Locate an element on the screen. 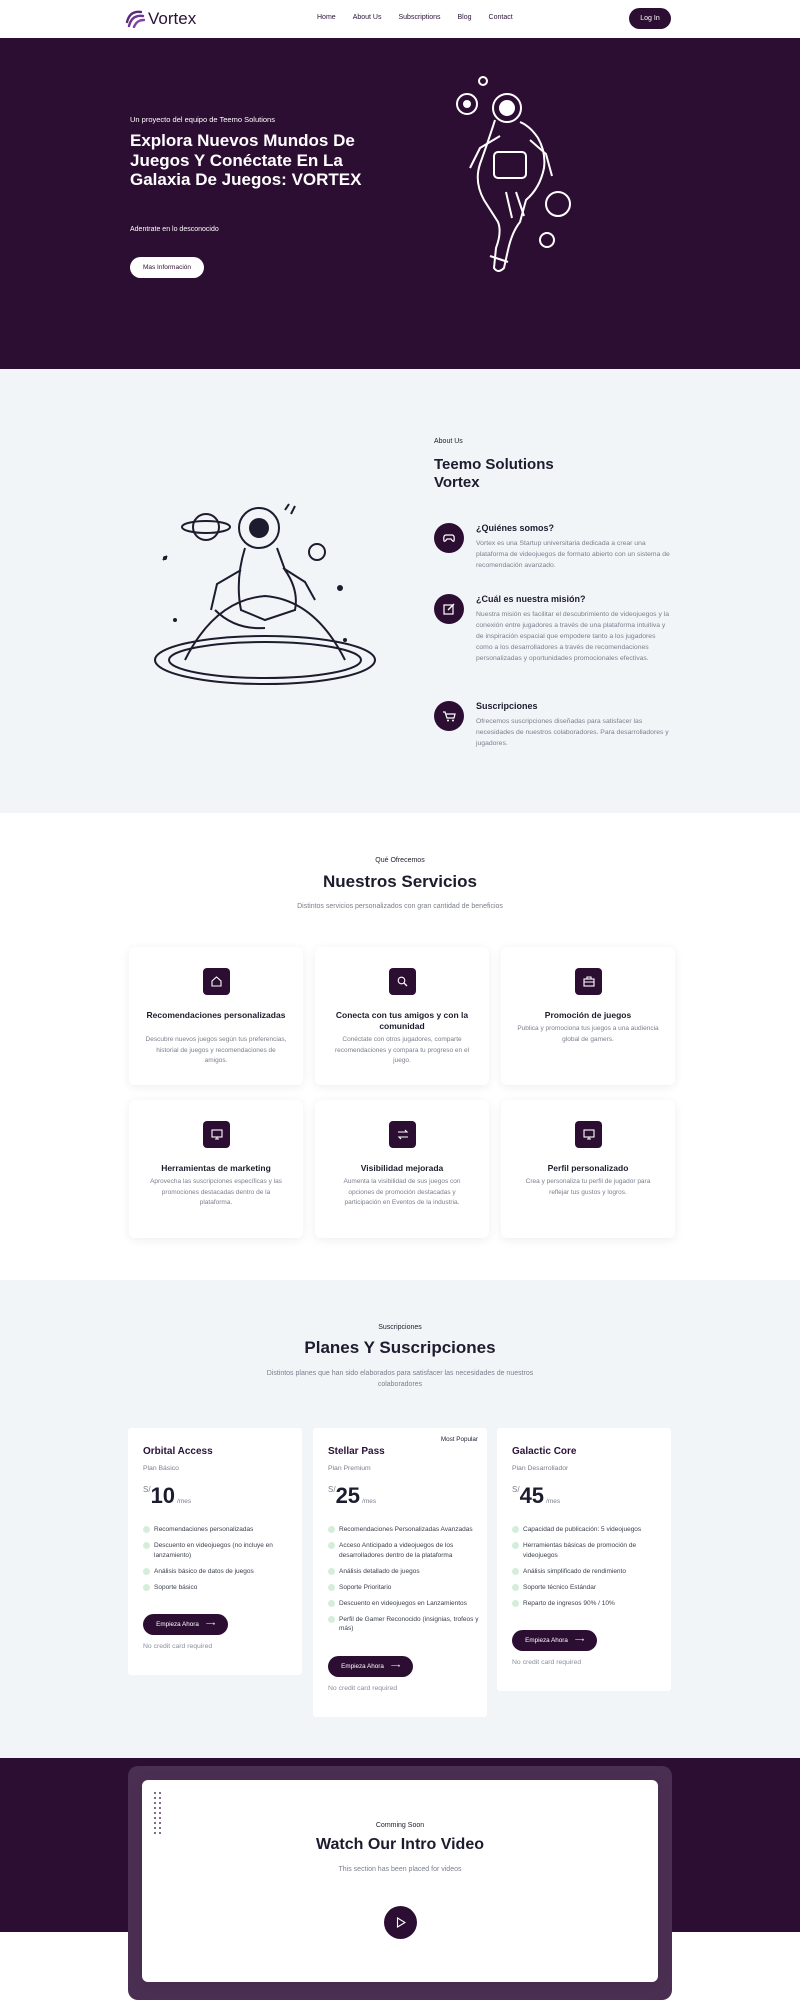  video-kicker: Comming Soon is located at coordinates (400, 1825).